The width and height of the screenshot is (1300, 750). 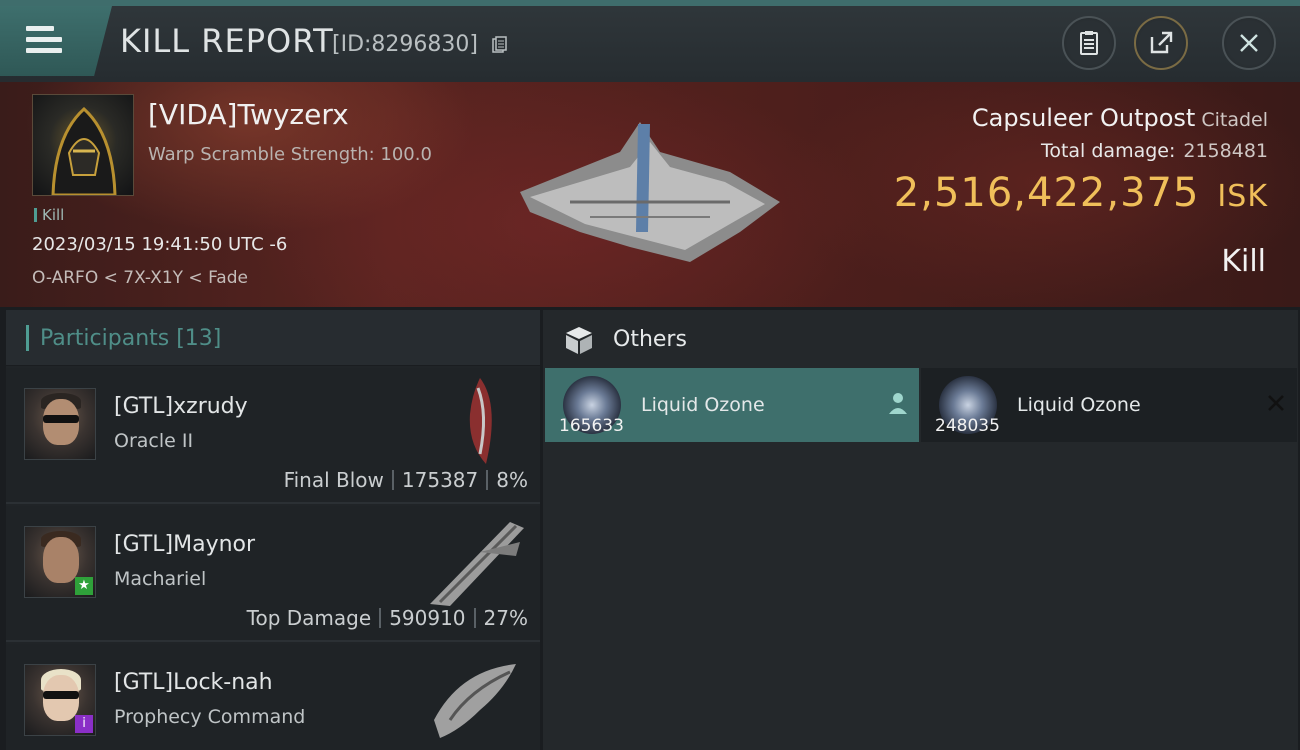 I want to click on hamburger-icon, so click(x=44, y=40).